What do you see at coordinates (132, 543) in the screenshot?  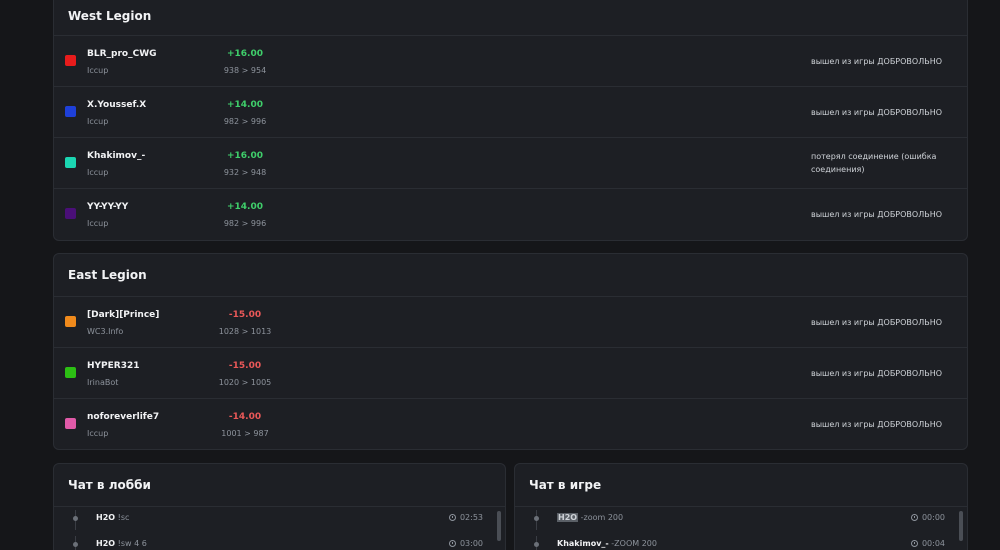 I see `chat-message-body: !sw 4 6` at bounding box center [132, 543].